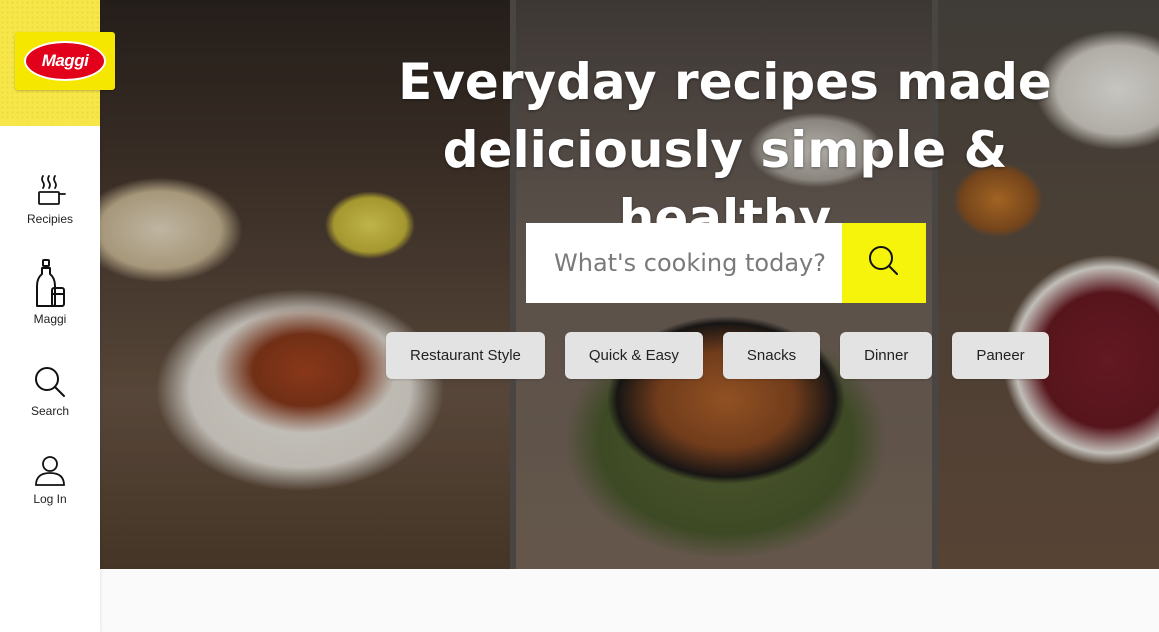 This screenshot has width=1159, height=632. I want to click on search-button, so click(884, 263).